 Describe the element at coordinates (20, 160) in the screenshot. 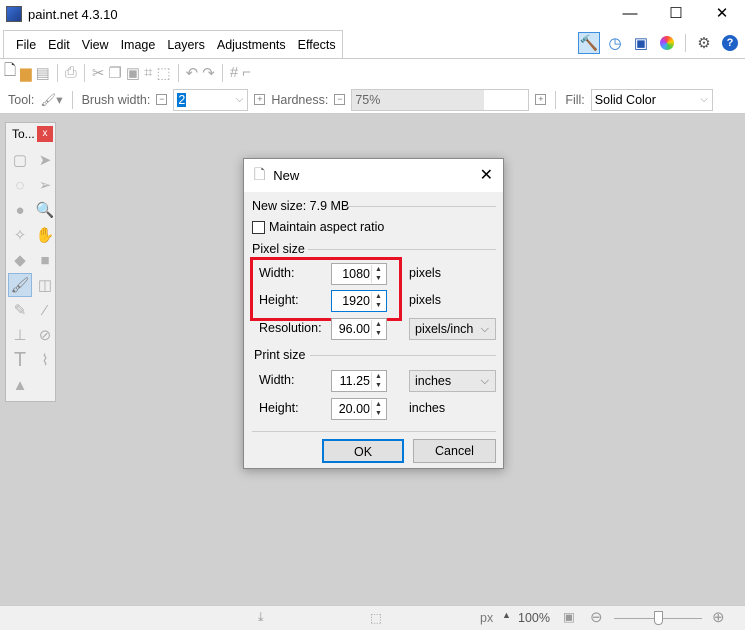

I see `rectangle-select-icon: ▢` at that location.